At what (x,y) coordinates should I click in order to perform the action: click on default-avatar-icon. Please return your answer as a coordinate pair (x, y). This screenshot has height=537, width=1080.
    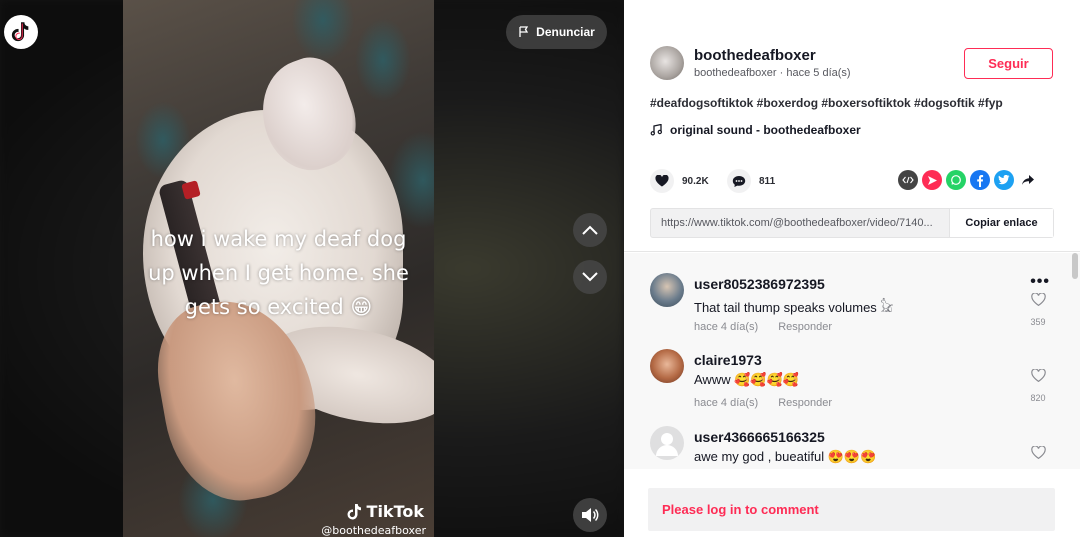
    Looking at the image, I should click on (667, 444).